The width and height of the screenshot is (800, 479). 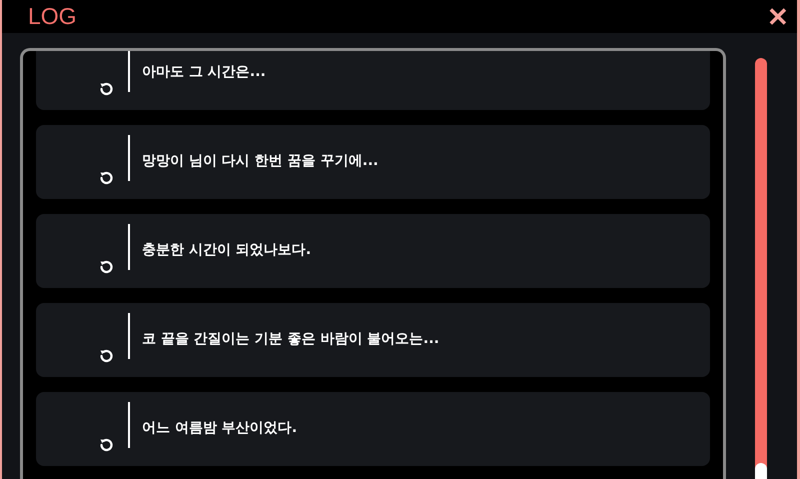 What do you see at coordinates (761, 268) in the screenshot?
I see `scrollbar` at bounding box center [761, 268].